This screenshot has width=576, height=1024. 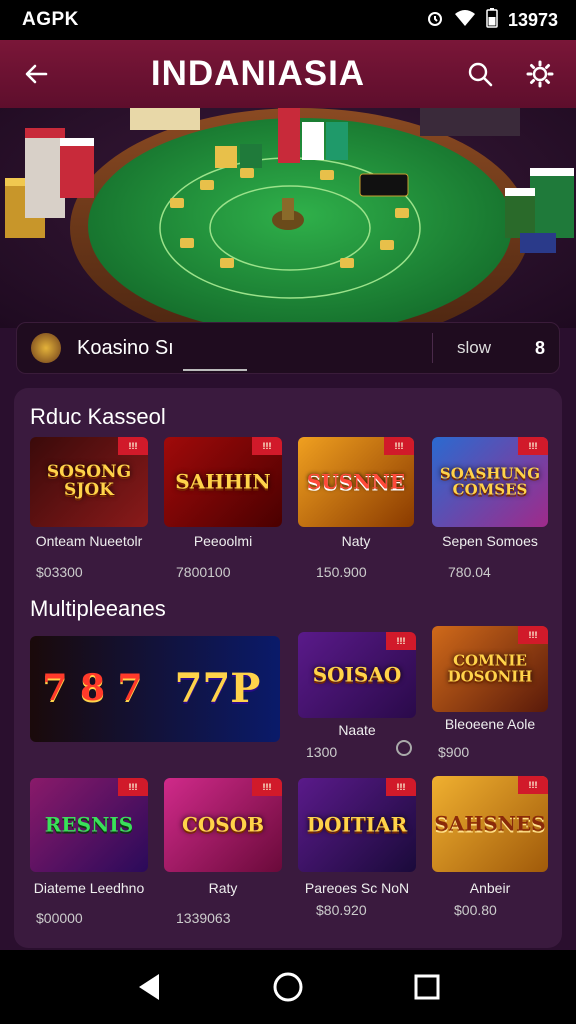 I want to click on back-arrow-icon, so click(x=36, y=74).